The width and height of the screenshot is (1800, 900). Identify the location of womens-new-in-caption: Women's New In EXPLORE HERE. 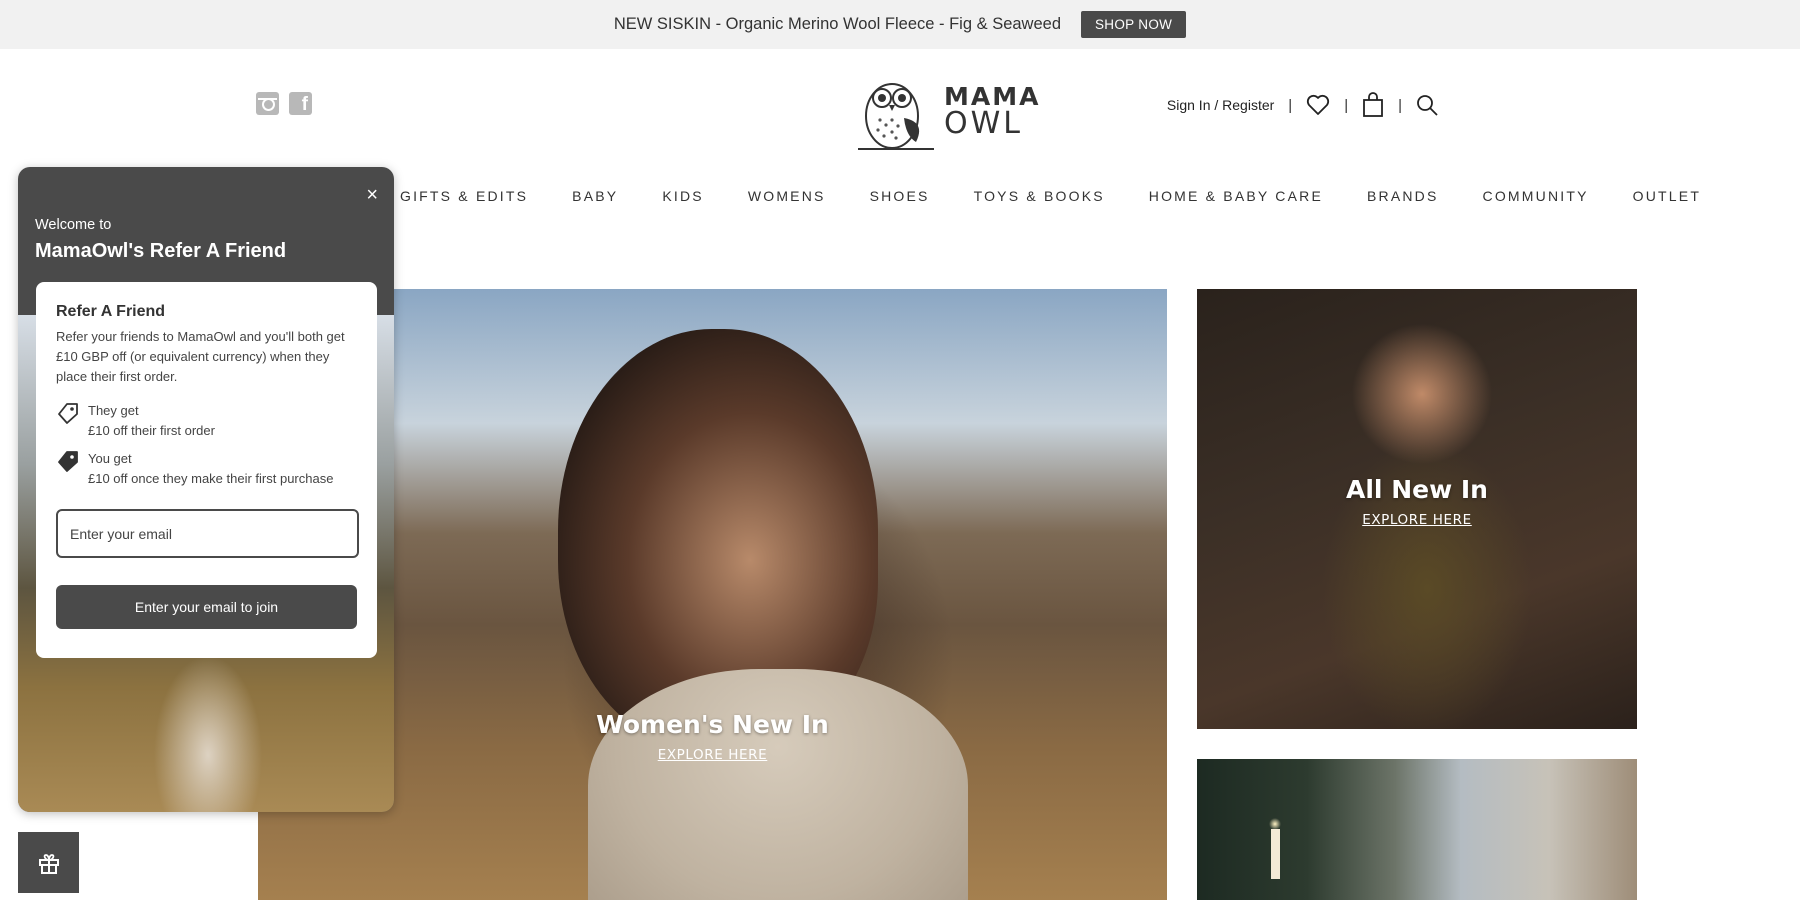
(712, 737).